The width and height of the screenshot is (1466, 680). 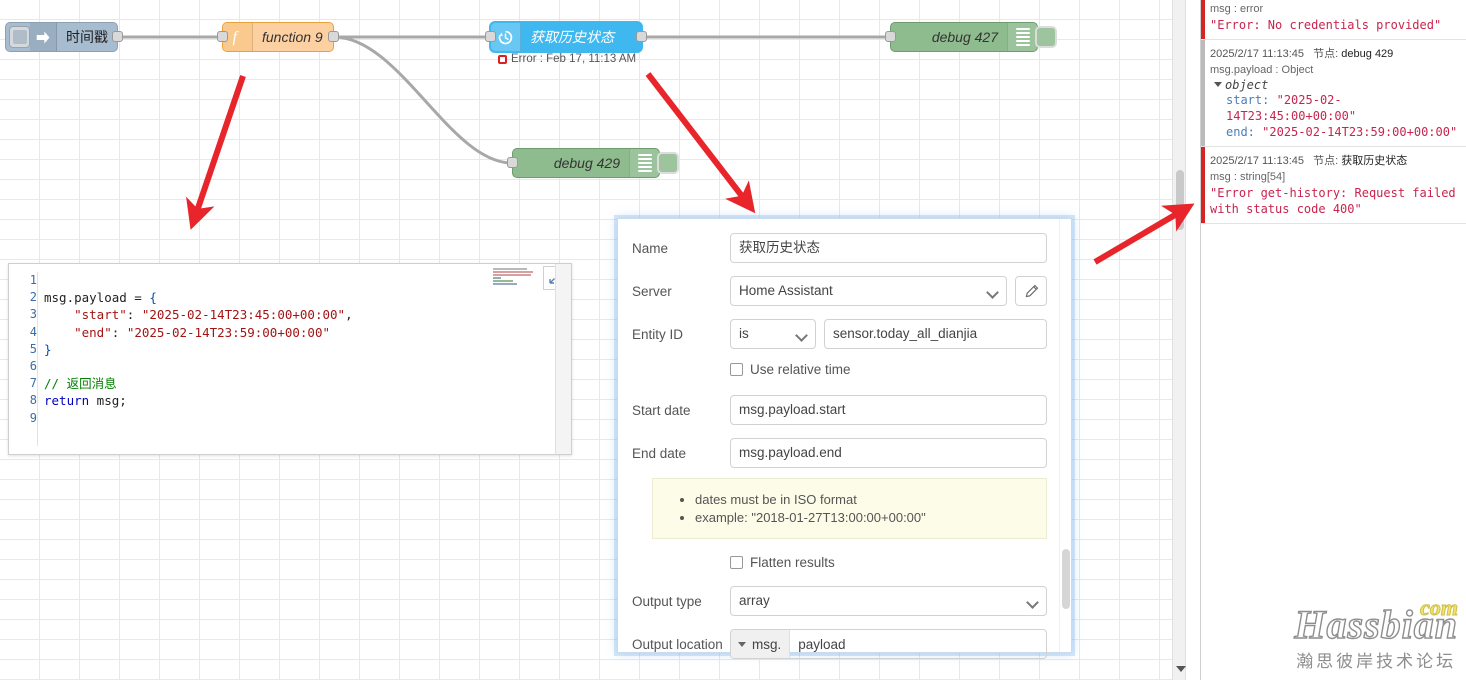 I want to click on field-row-name: Name 获取历史状态, so click(x=839, y=248).